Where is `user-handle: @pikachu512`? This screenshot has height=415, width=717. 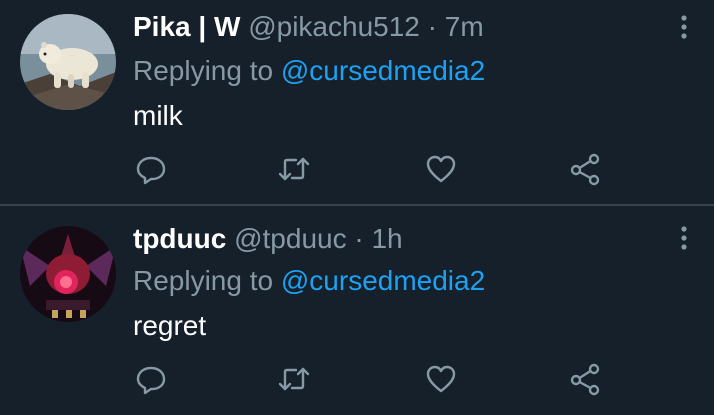
user-handle: @pikachu512 is located at coordinates (334, 26).